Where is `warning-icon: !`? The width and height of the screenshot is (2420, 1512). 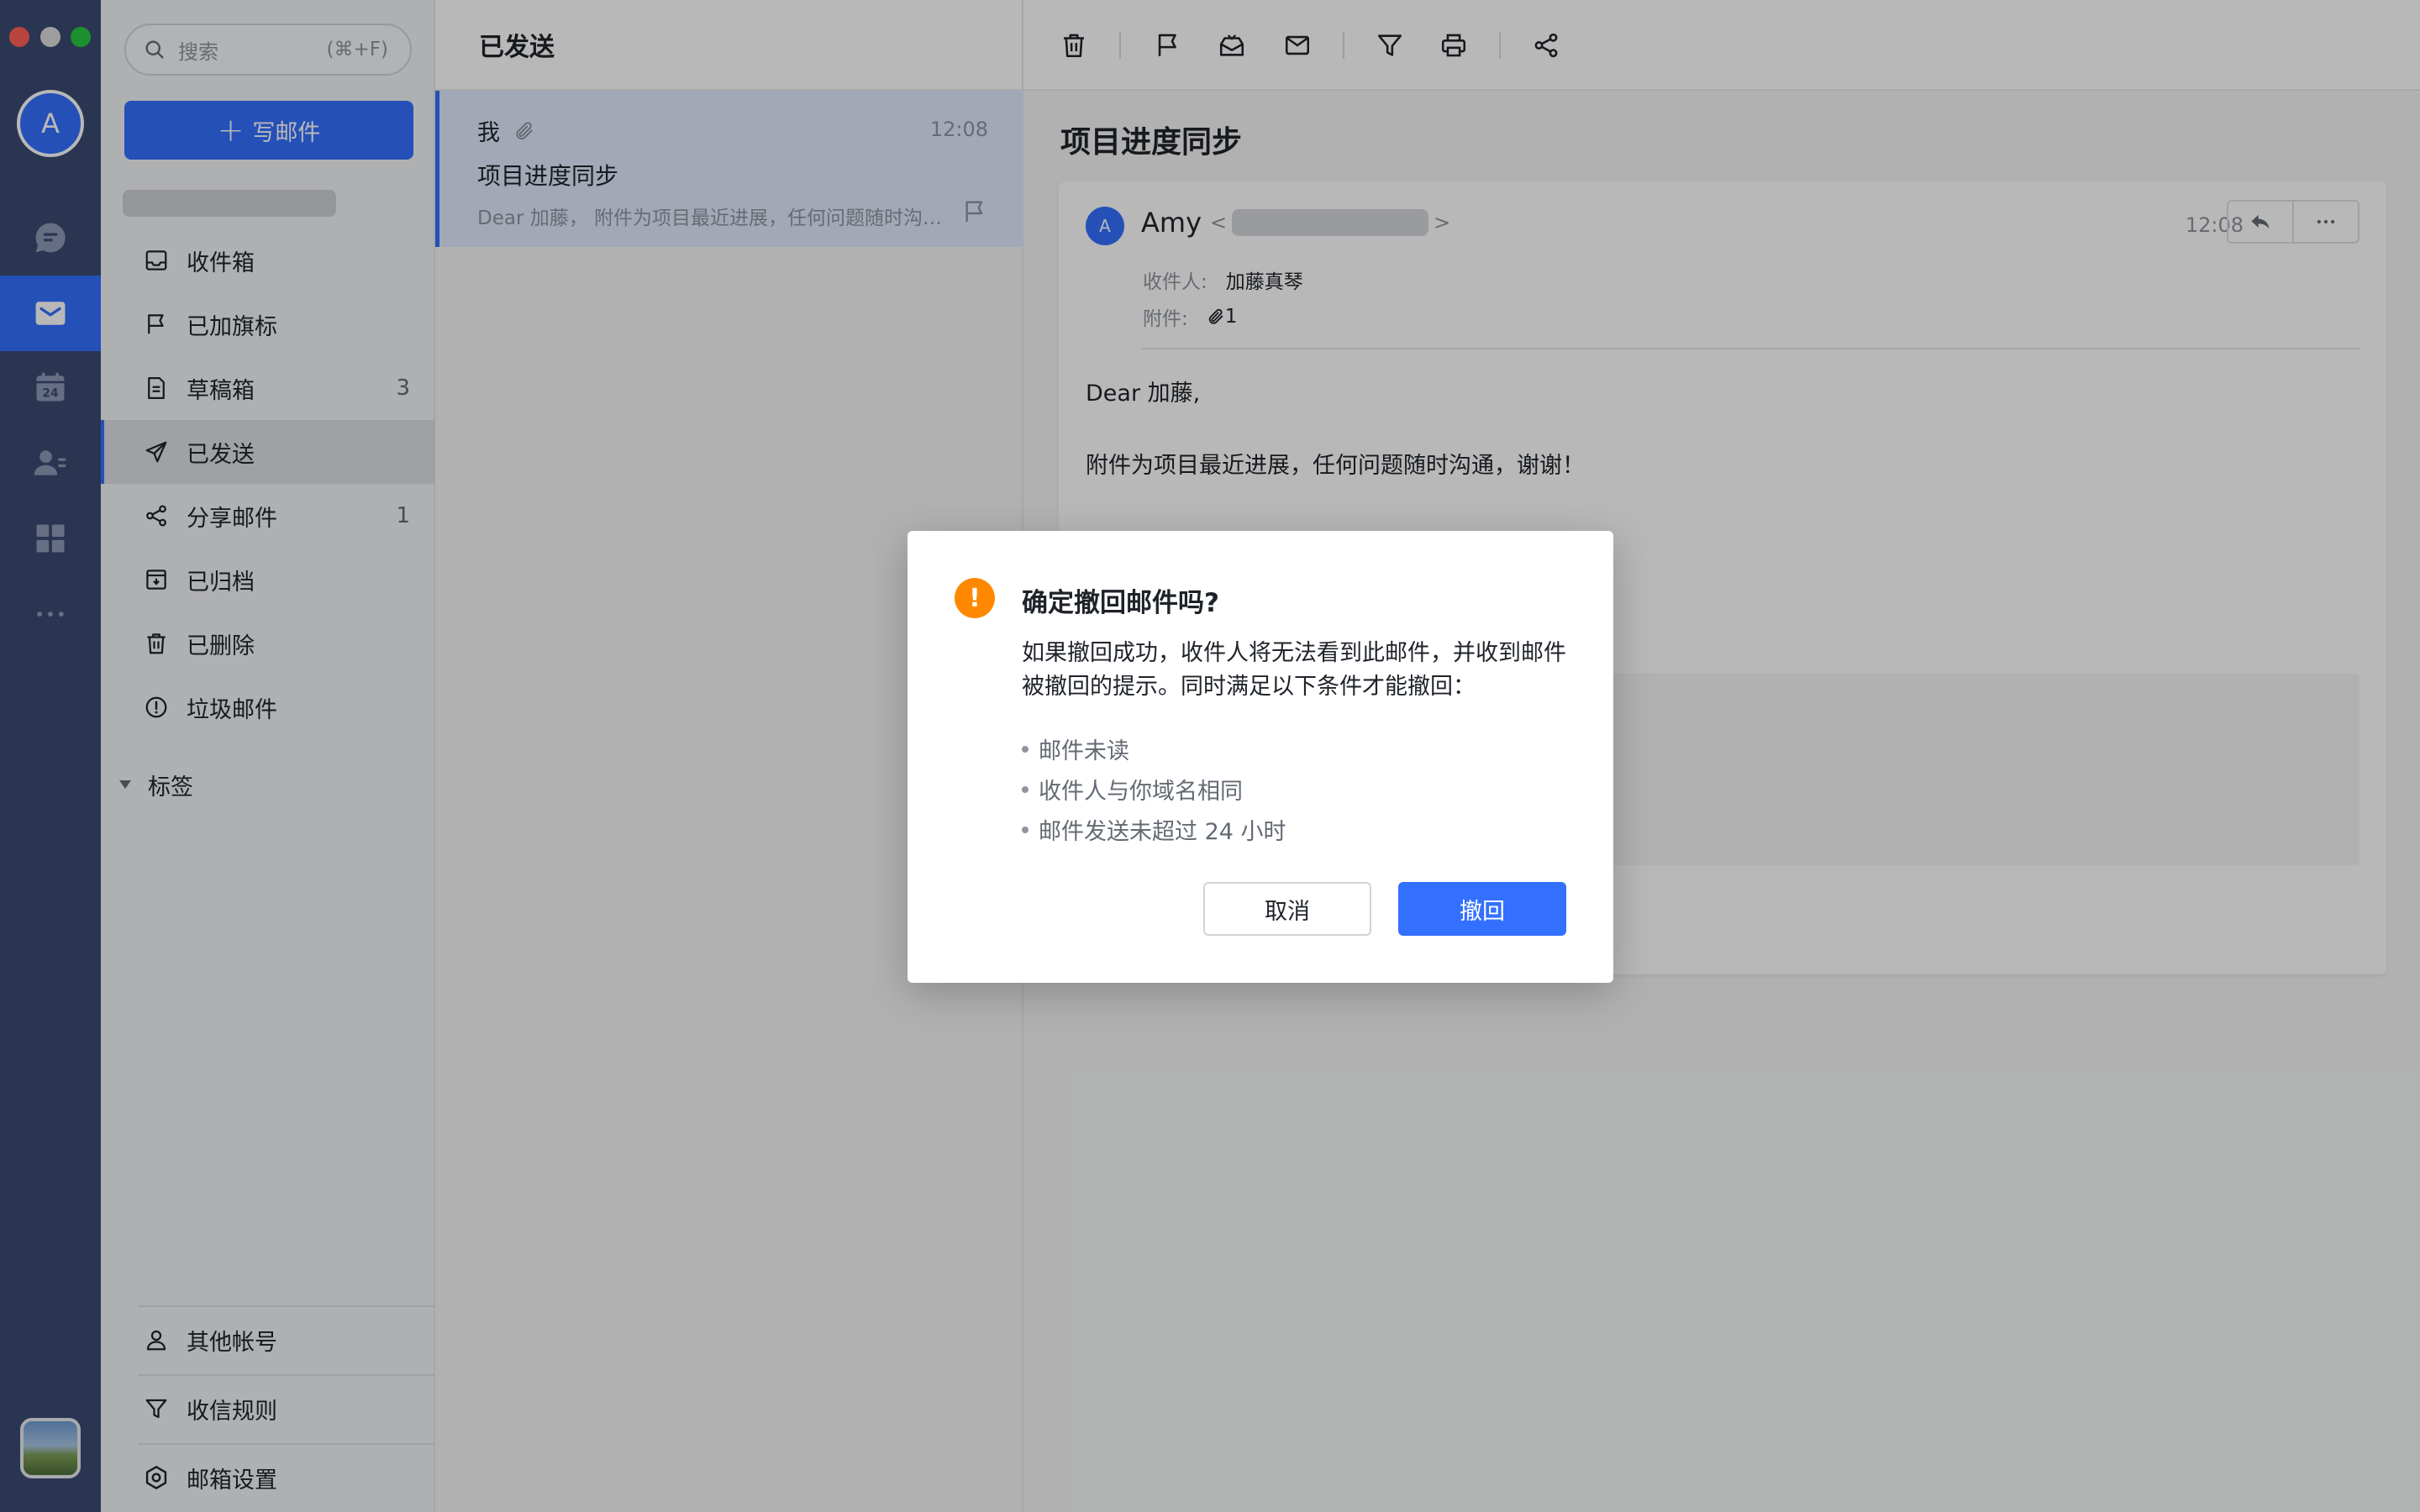
warning-icon: ! is located at coordinates (975, 598).